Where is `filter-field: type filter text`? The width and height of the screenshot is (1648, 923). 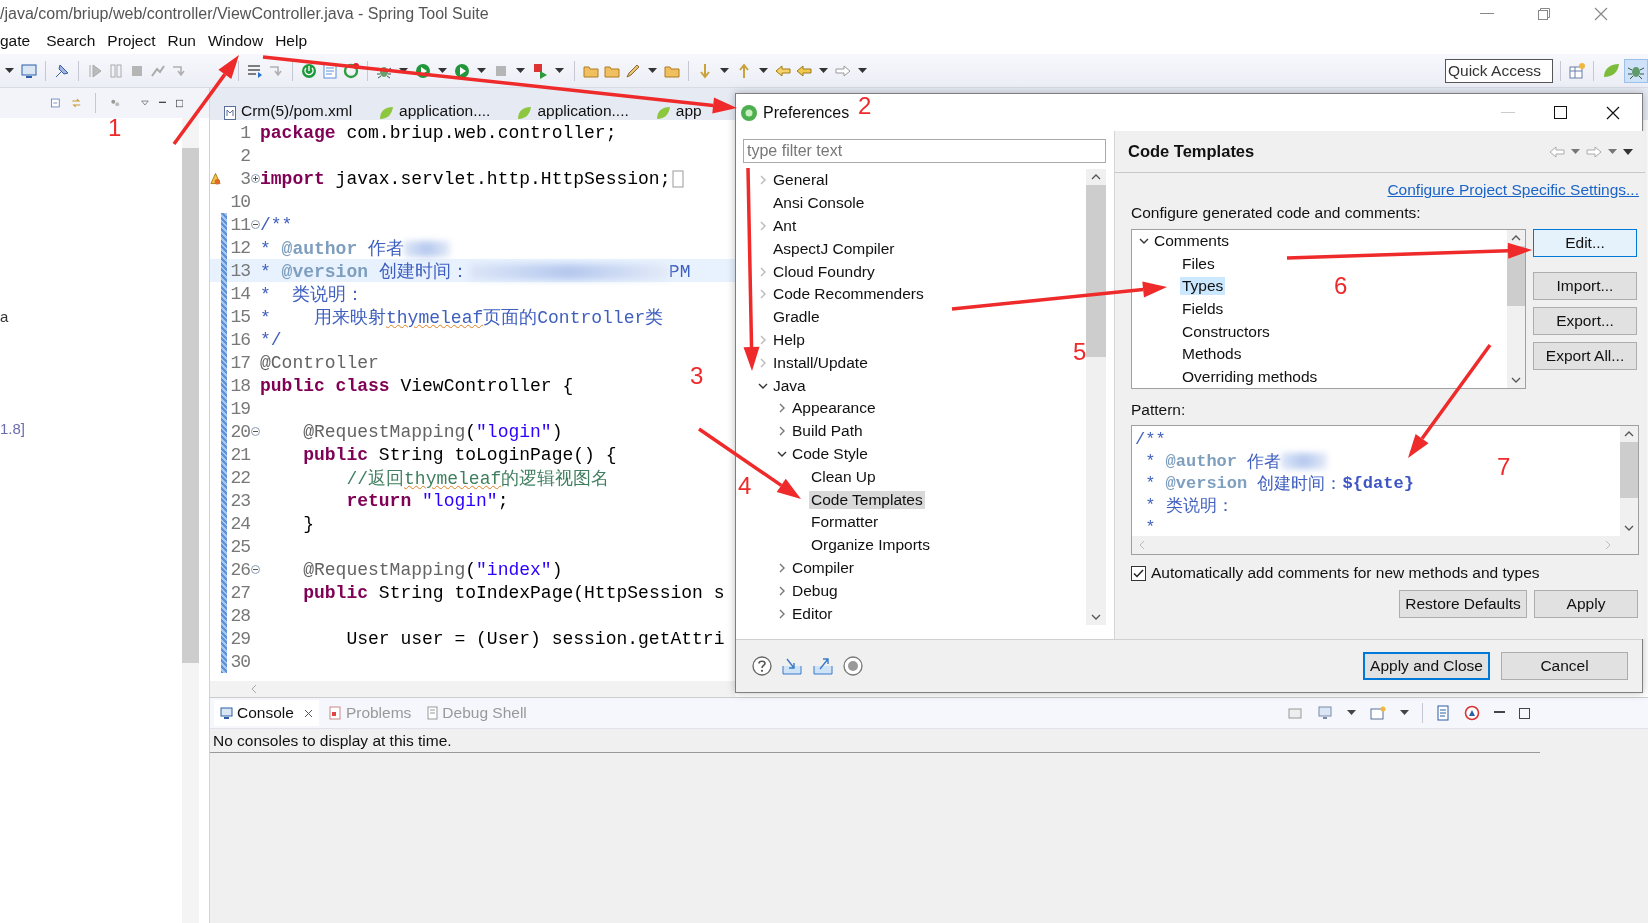 filter-field: type filter text is located at coordinates (924, 151).